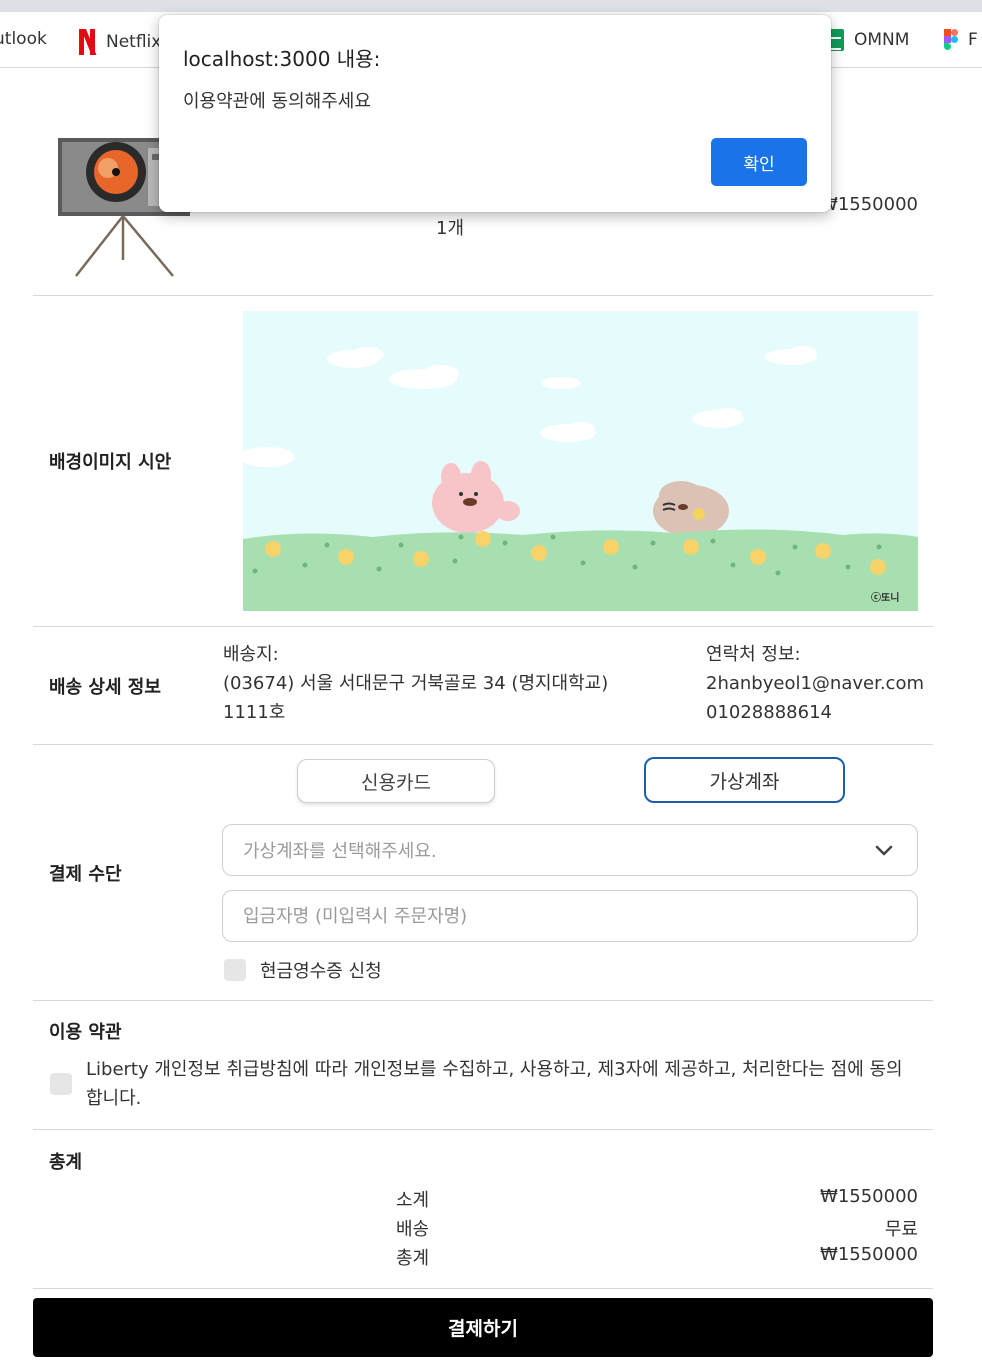  I want to click on depositor-name-input, so click(570, 916).